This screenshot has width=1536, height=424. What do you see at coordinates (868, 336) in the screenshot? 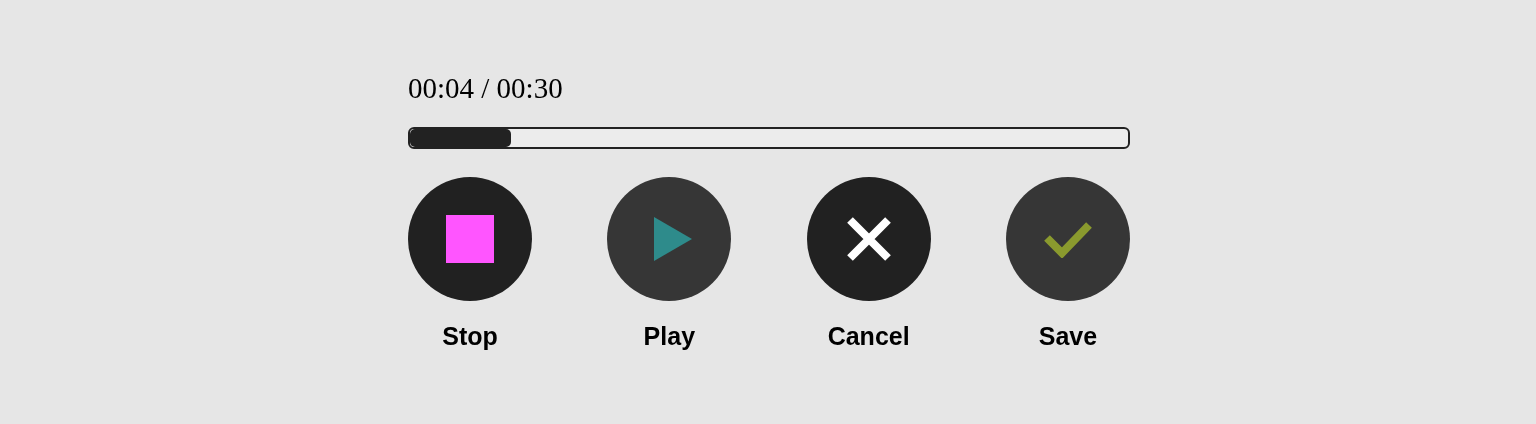
I see `button-label: Cancel` at bounding box center [868, 336].